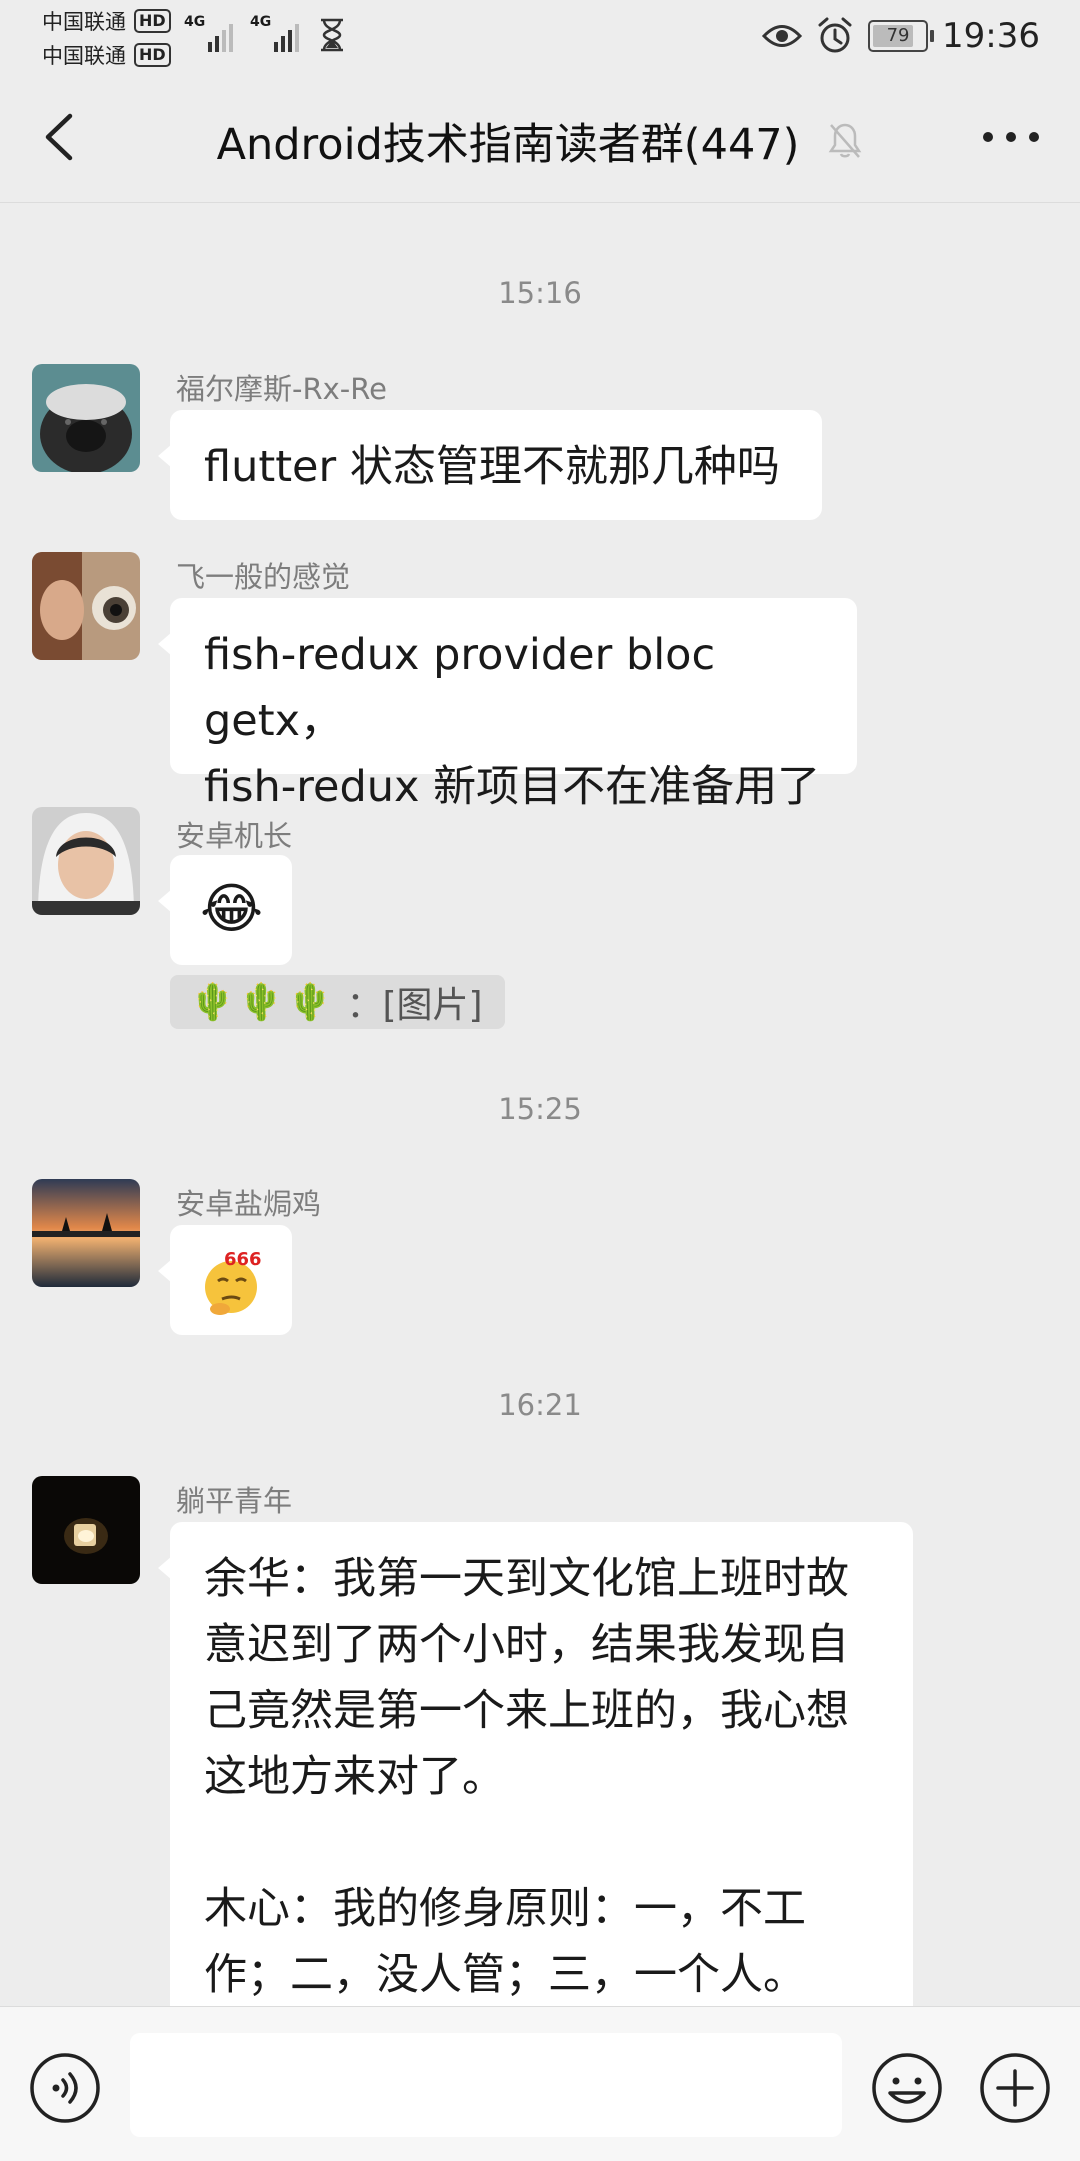 The height and width of the screenshot is (2161, 1080). Describe the element at coordinates (275, 33) in the screenshot. I see `signal-icon-2: 4G` at that location.